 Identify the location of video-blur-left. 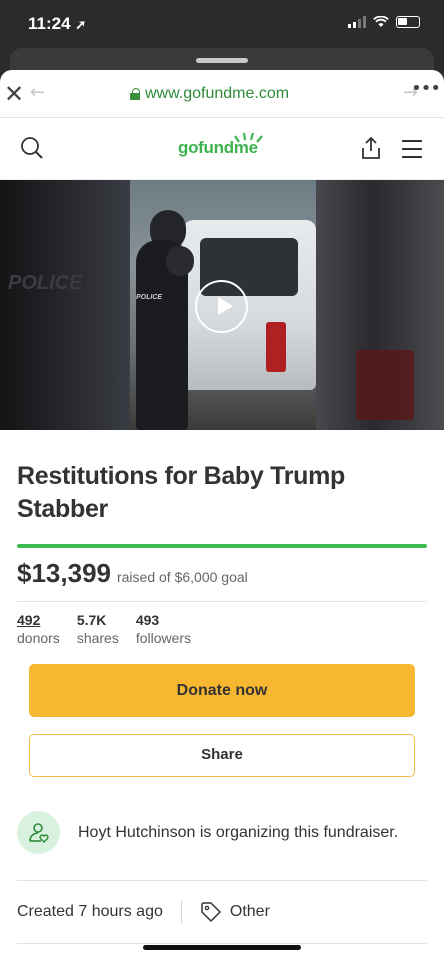
(65, 305).